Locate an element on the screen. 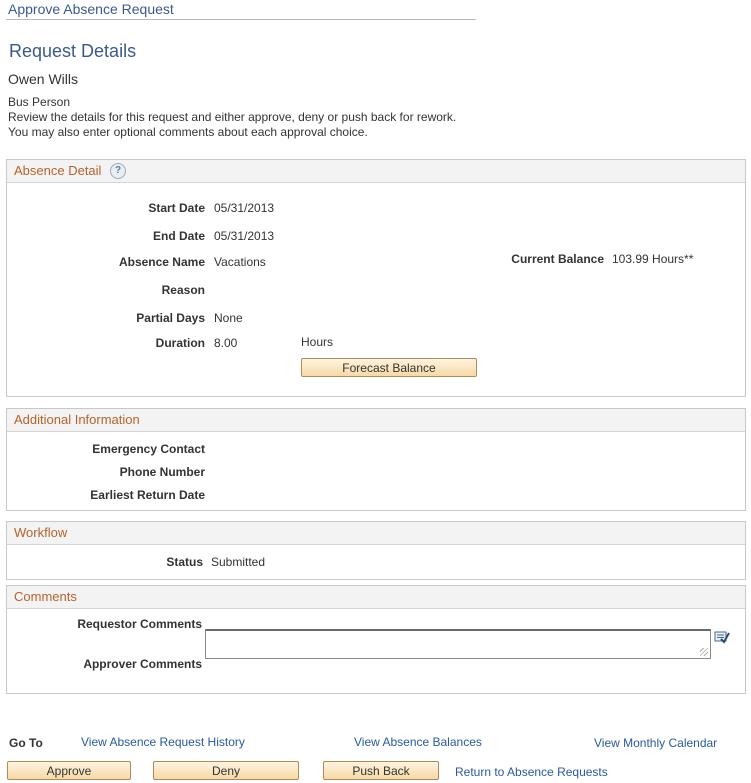  current-balance-value: 103.99 Hours** is located at coordinates (653, 259).